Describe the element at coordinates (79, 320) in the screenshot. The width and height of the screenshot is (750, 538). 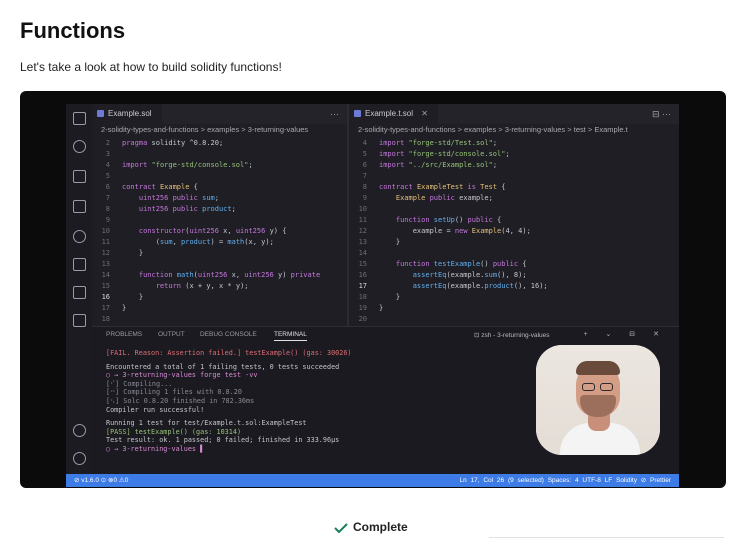
I see `panel-icon` at that location.